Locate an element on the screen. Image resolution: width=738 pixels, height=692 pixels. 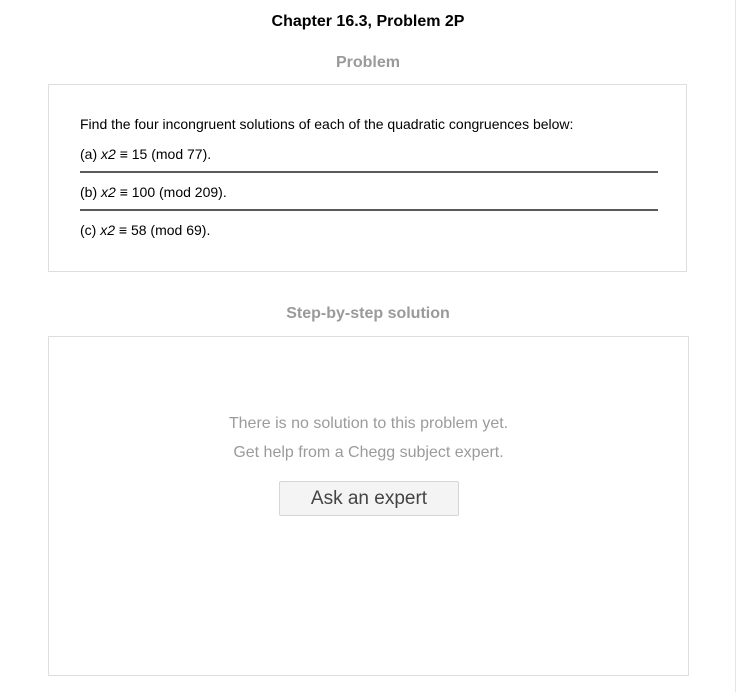
ask-expert-button: Ask an expert is located at coordinates (369, 498).